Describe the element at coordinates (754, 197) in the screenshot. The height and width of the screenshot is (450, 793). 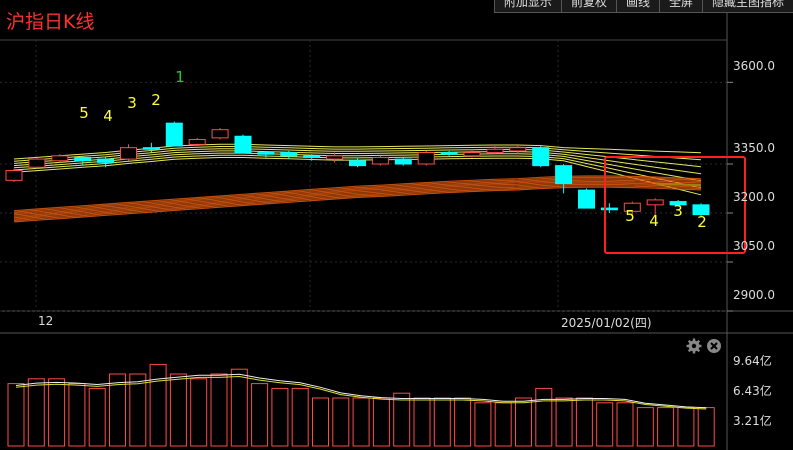
I see `price-tick-label: 3200.0` at that location.